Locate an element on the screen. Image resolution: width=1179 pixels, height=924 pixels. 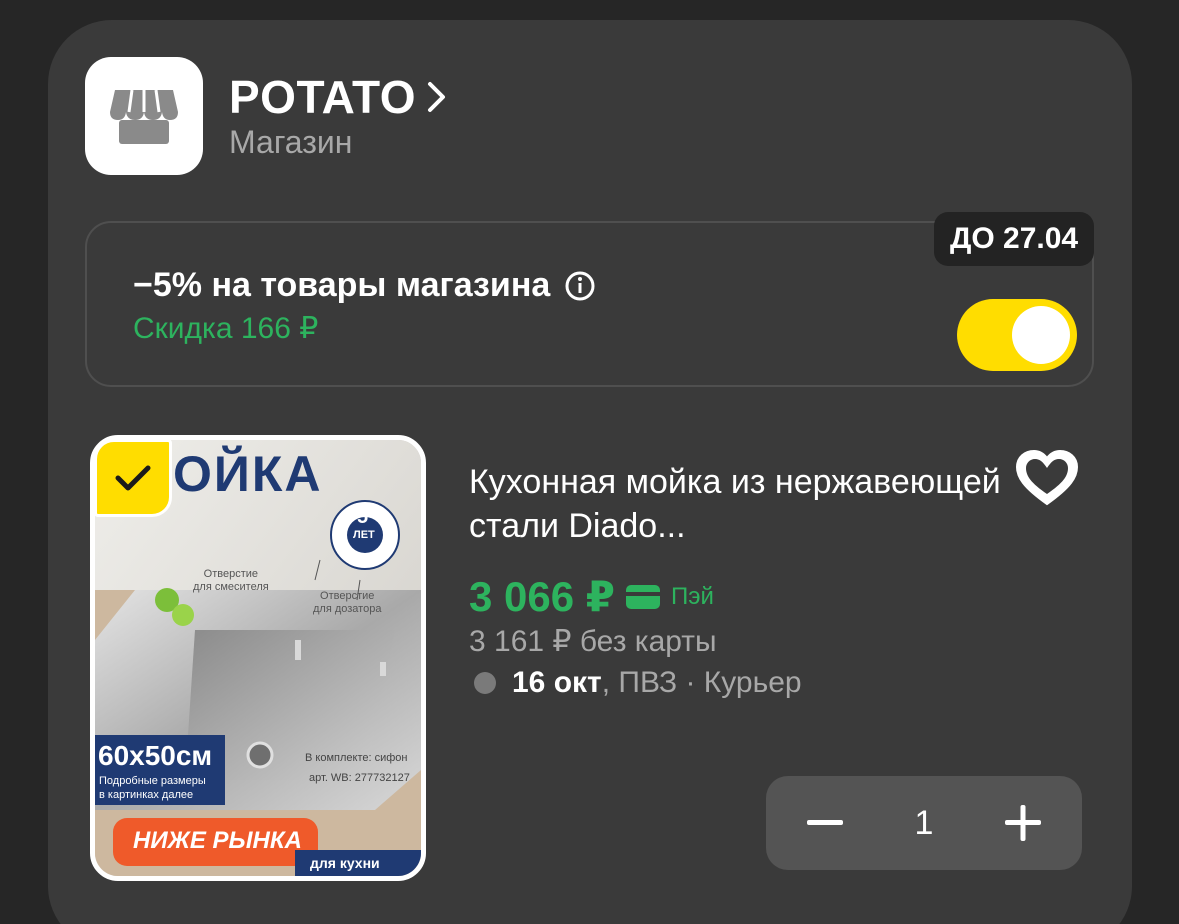
store-type: Магазин is located at coordinates (291, 142).